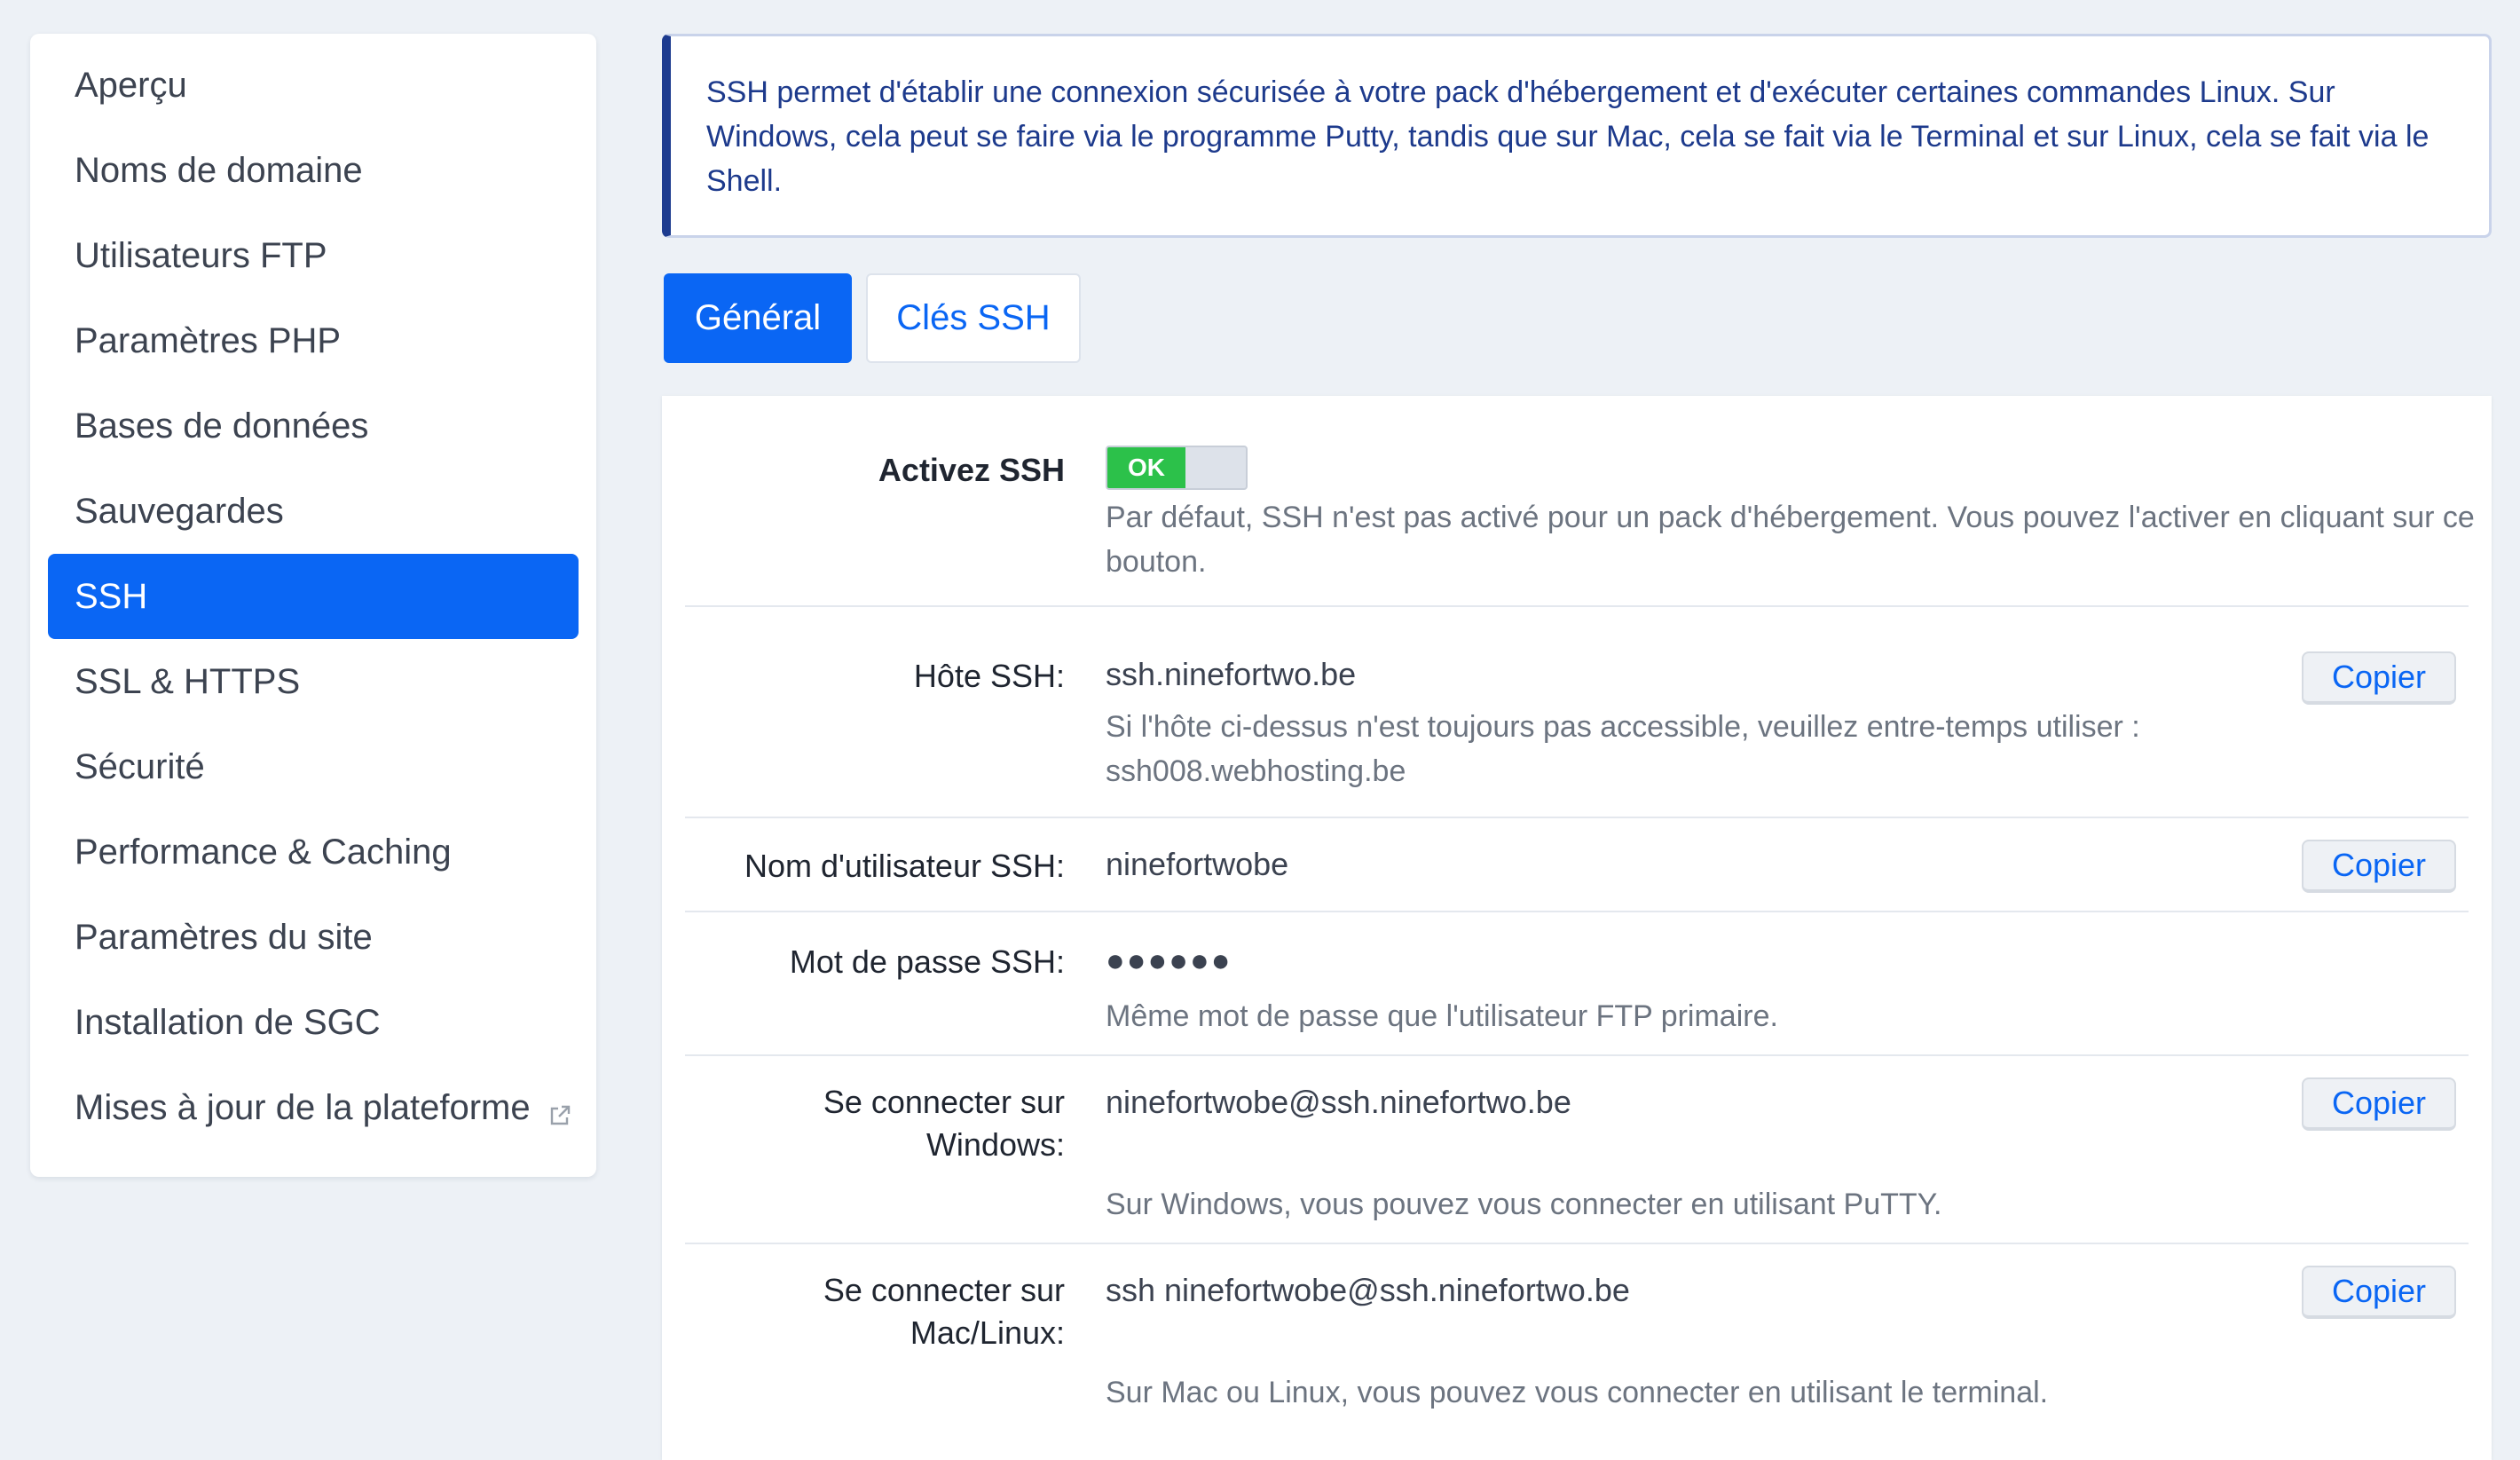 The width and height of the screenshot is (2520, 1460). What do you see at coordinates (2379, 866) in the screenshot?
I see `copy-username-button: Copier` at bounding box center [2379, 866].